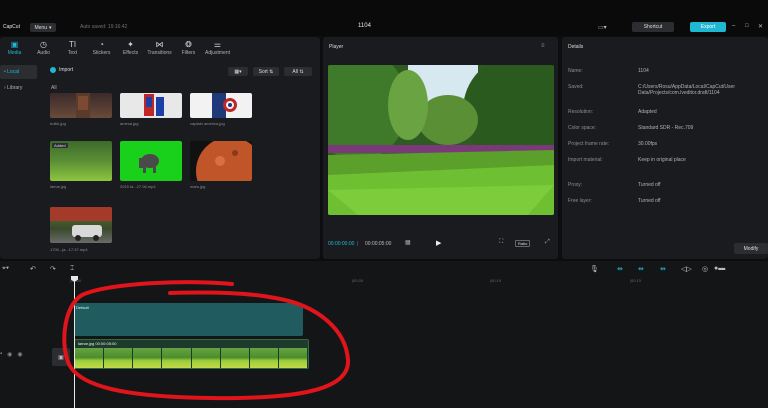 The width and height of the screenshot is (768, 408). Describe the element at coordinates (61, 70) in the screenshot. I see `import-button: Import` at that location.